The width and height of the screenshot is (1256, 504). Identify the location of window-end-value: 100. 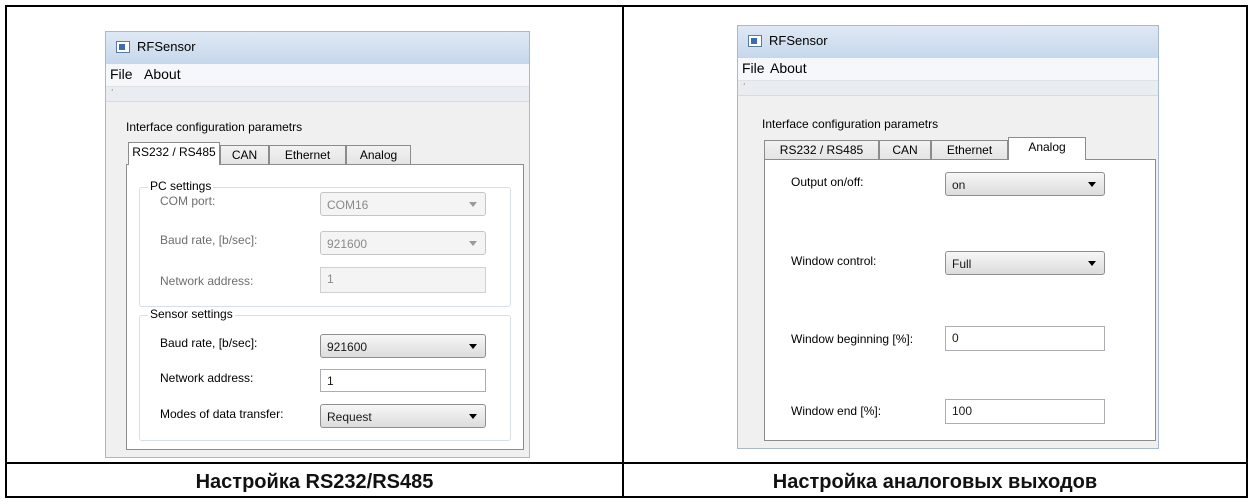
(962, 411).